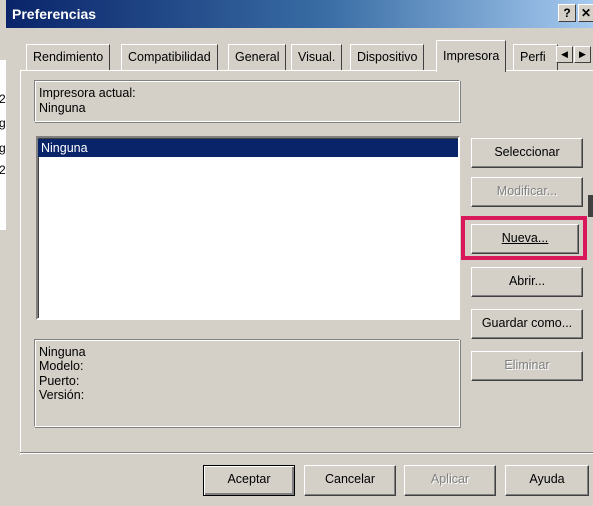 This screenshot has height=506, width=593. Describe the element at coordinates (62, 352) in the screenshot. I see `printer-details-name: Ninguna` at that location.